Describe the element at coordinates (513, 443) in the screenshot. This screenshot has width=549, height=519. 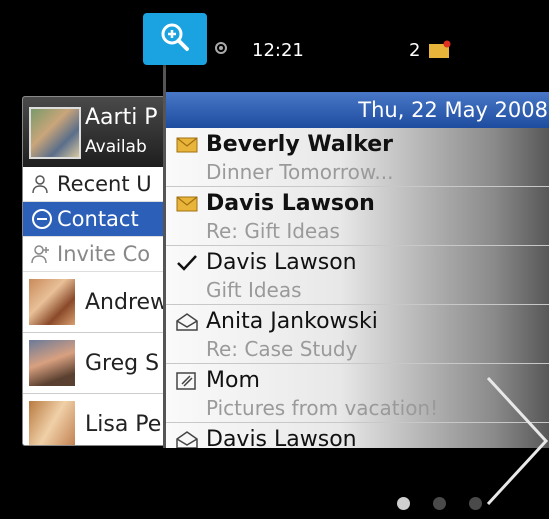
I see `chevron-right-icon` at that location.